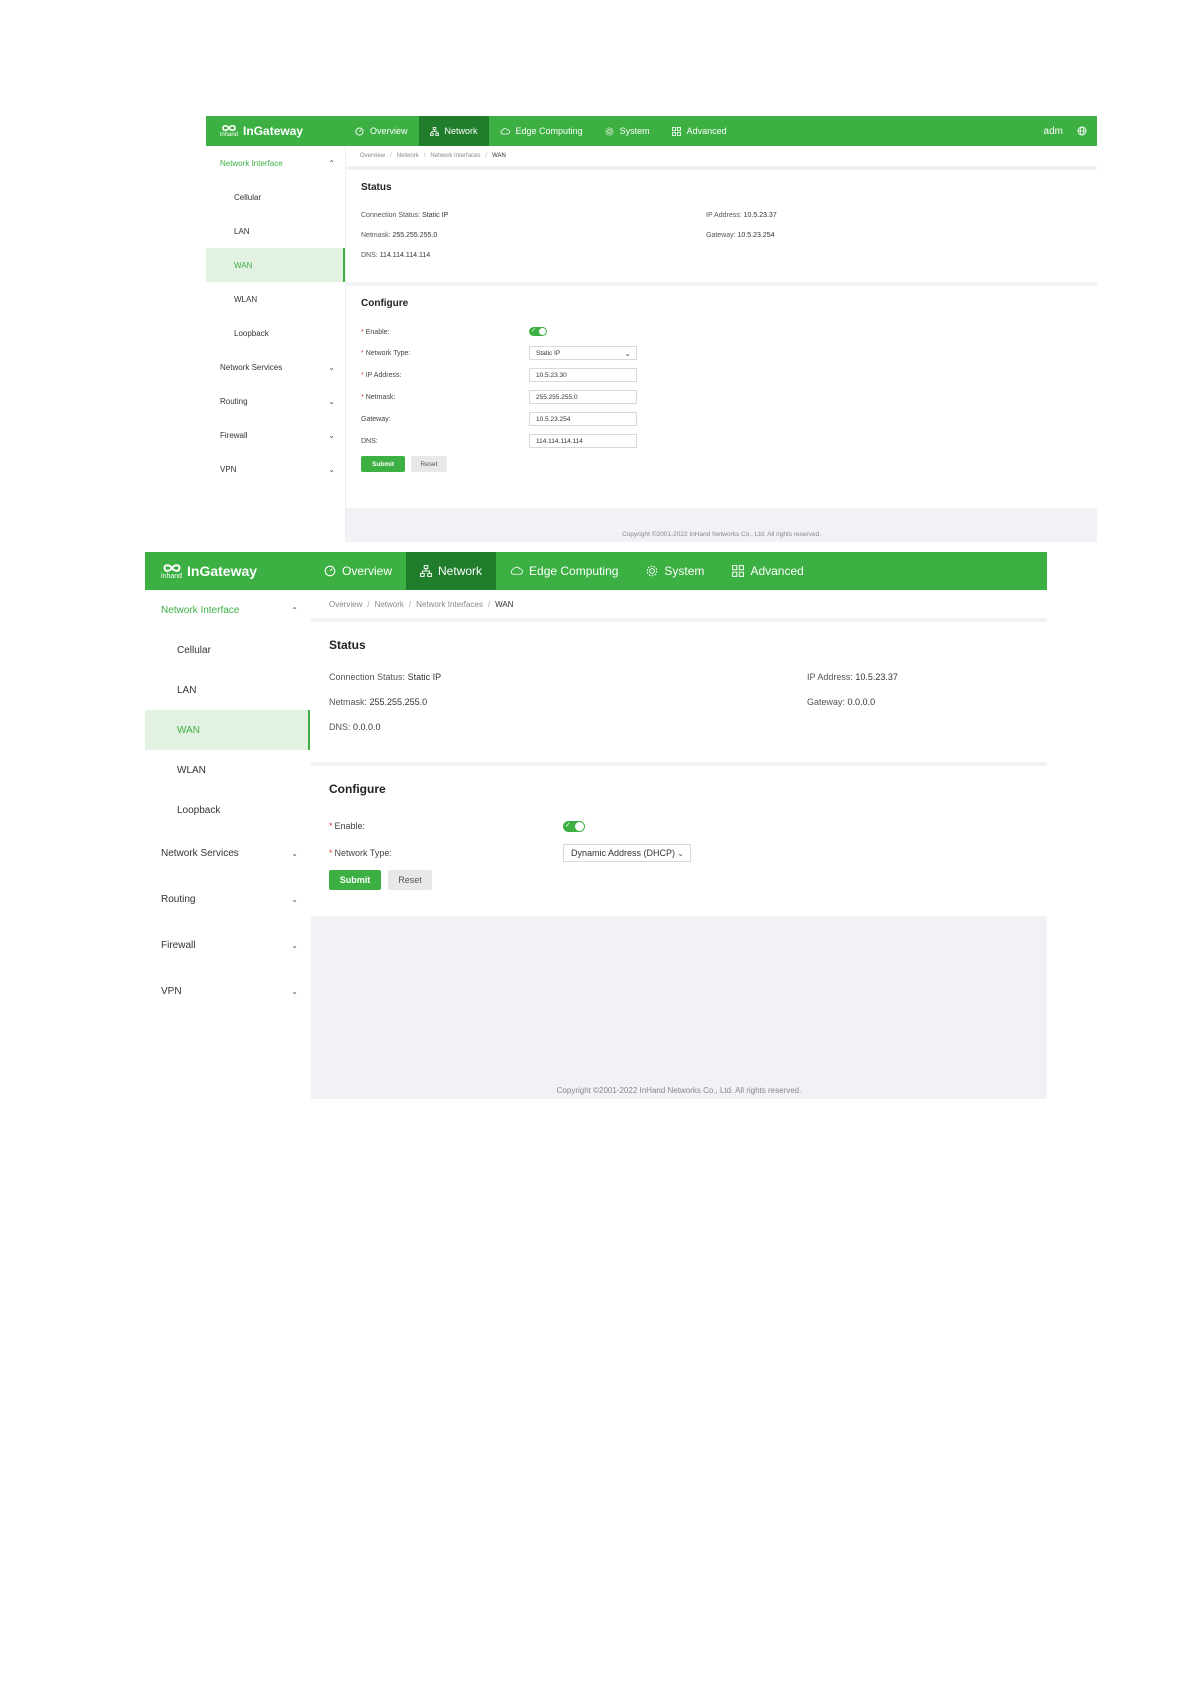 The height and width of the screenshot is (1685, 1191). What do you see at coordinates (376, 419) in the screenshot?
I see `gateway-row: Gateway:` at bounding box center [376, 419].